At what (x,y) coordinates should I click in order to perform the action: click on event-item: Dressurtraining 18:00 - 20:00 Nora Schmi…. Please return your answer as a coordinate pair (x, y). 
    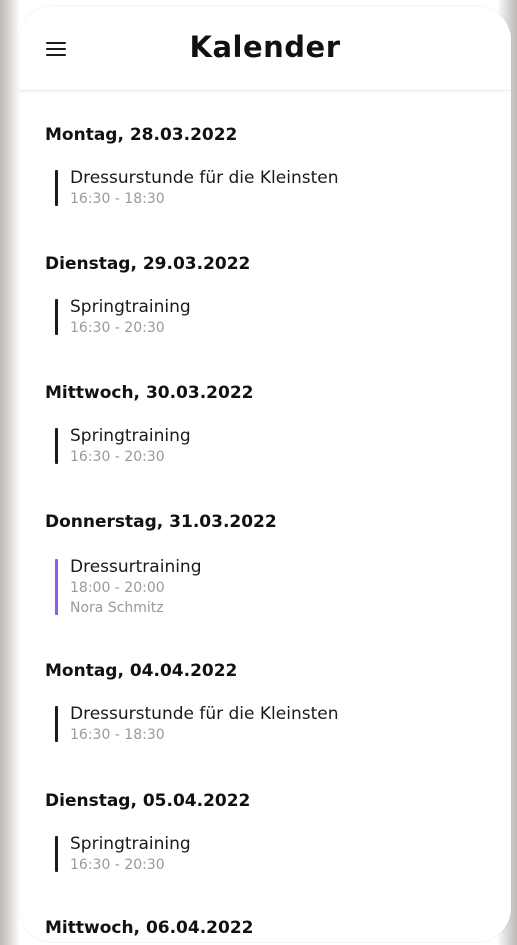
    Looking at the image, I should click on (283, 587).